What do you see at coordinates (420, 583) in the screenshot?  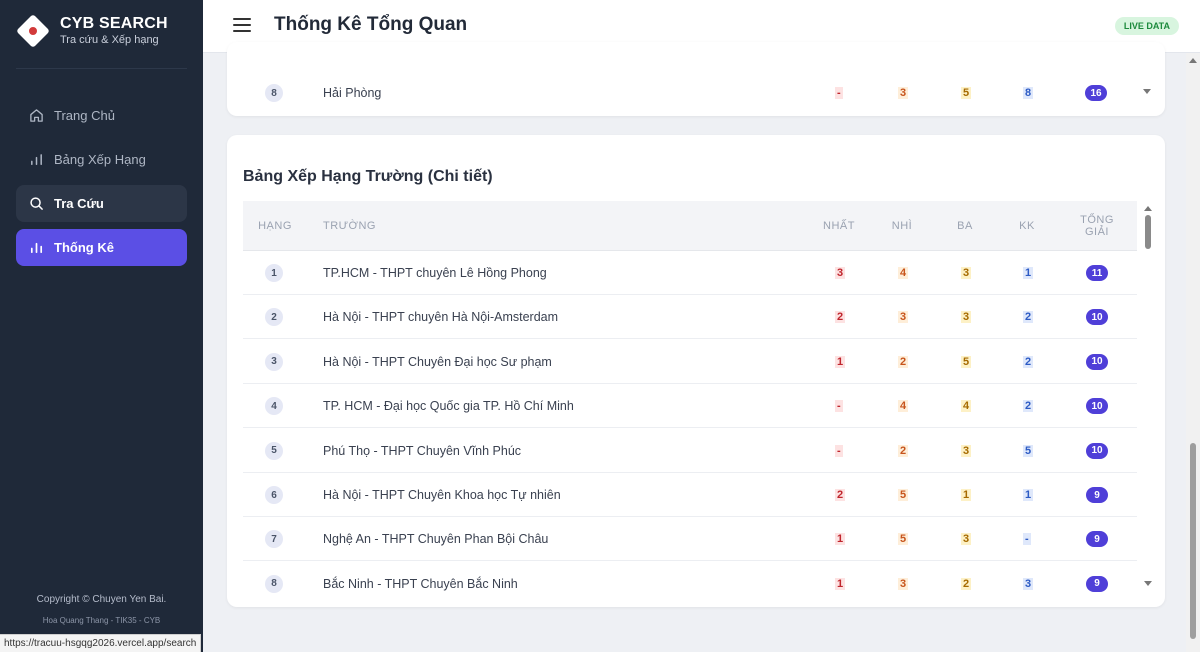 I see `school-name: Bắc Ninh - THPT Chuyên Bắc Ninh` at bounding box center [420, 583].